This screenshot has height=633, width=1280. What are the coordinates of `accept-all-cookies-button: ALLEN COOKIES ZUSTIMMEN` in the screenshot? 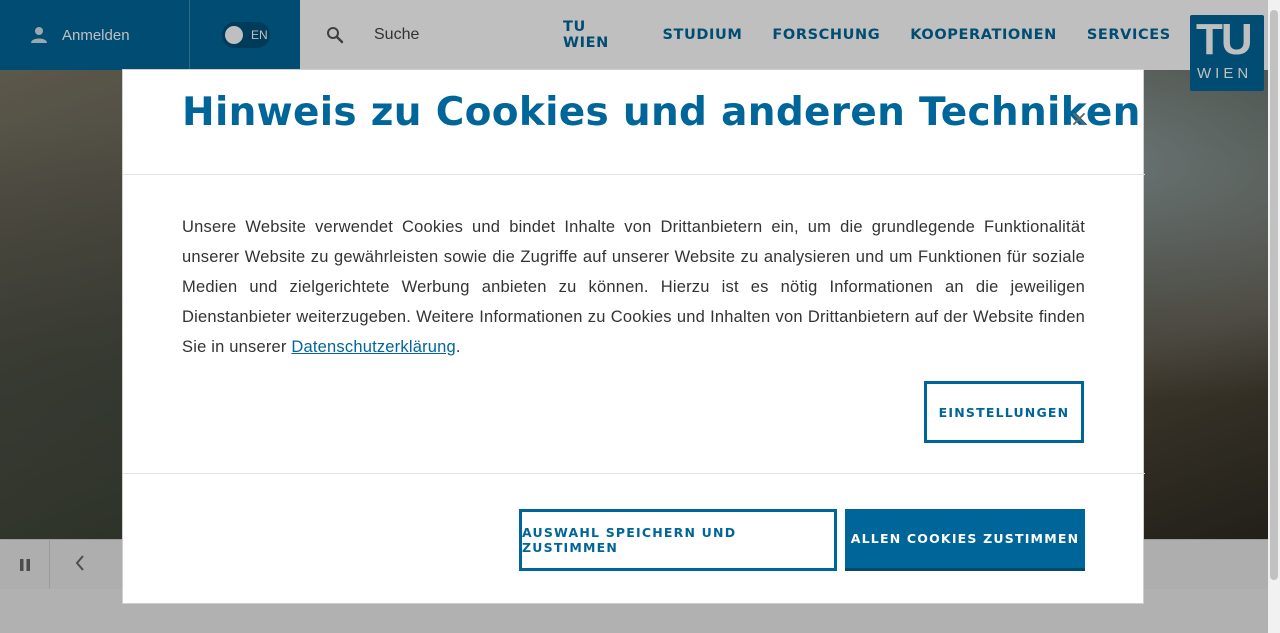 It's located at (965, 540).